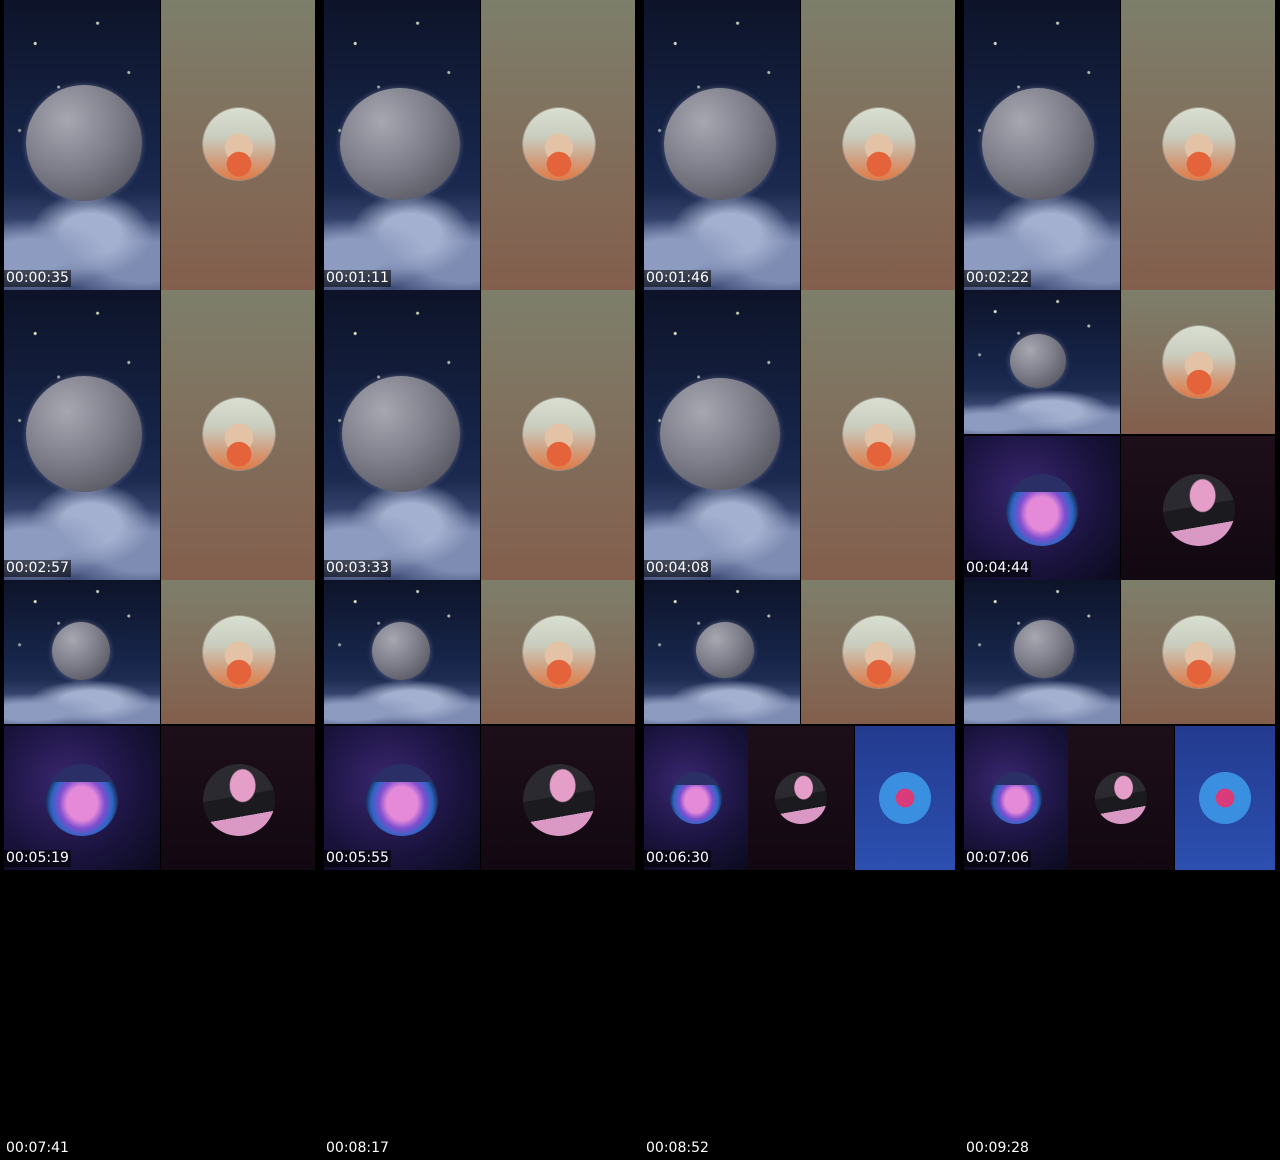 The width and height of the screenshot is (1280, 1160). I want to click on timestamp: 00:06:30, so click(677, 858).